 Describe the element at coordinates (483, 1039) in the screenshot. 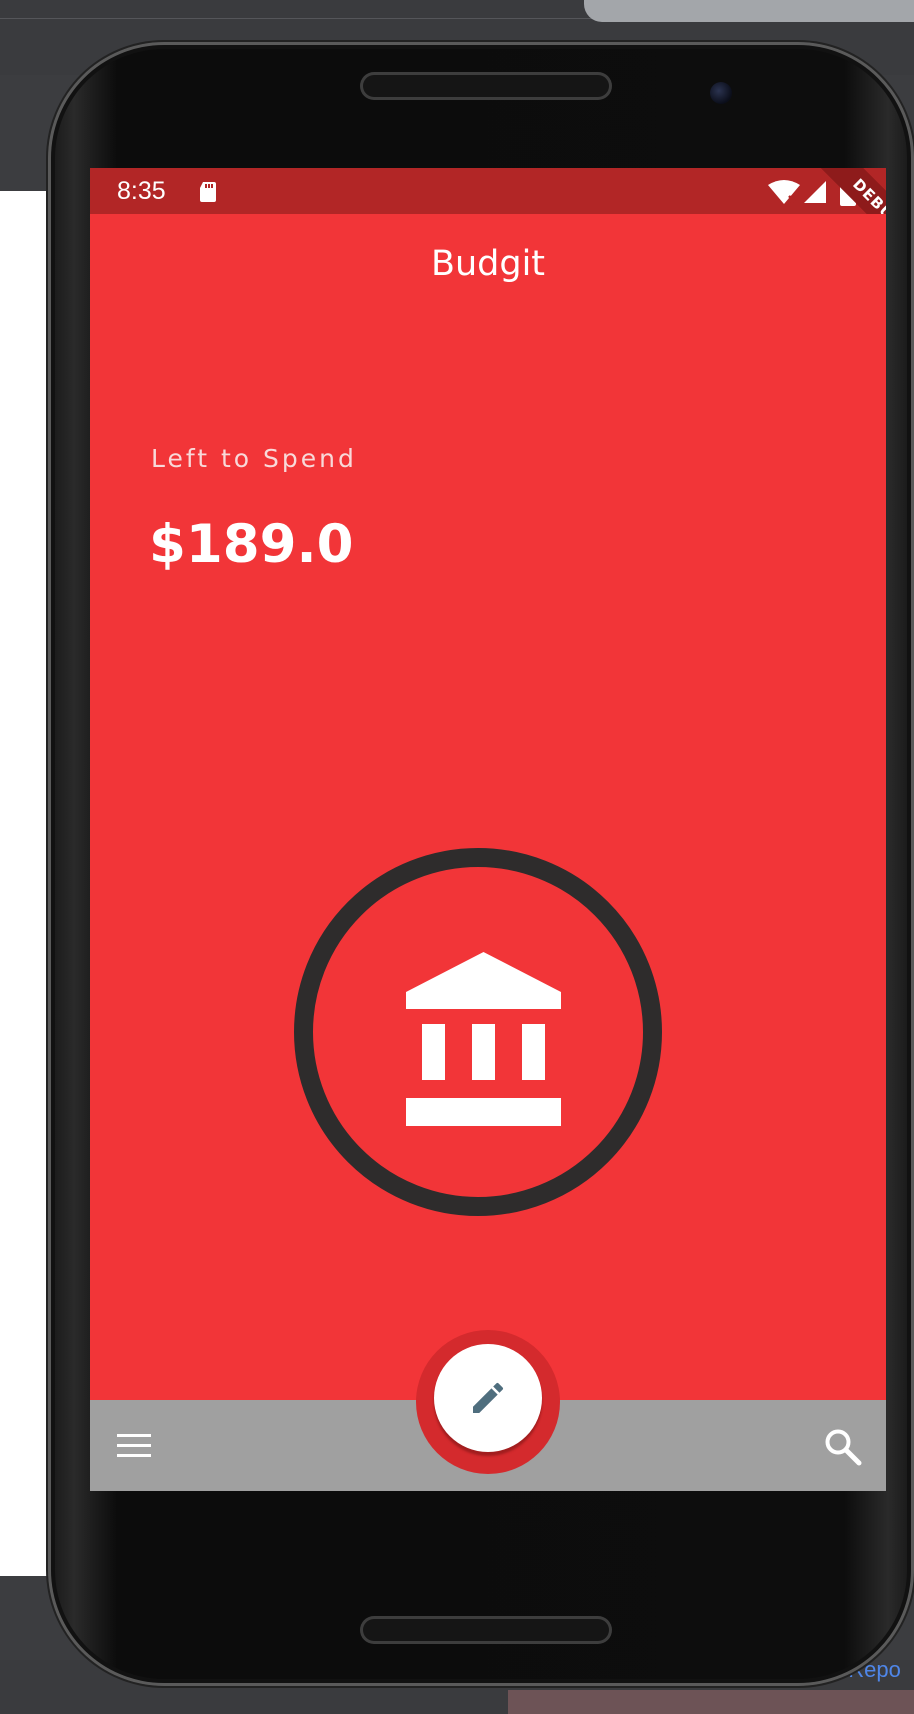

I see `bank-icon` at that location.